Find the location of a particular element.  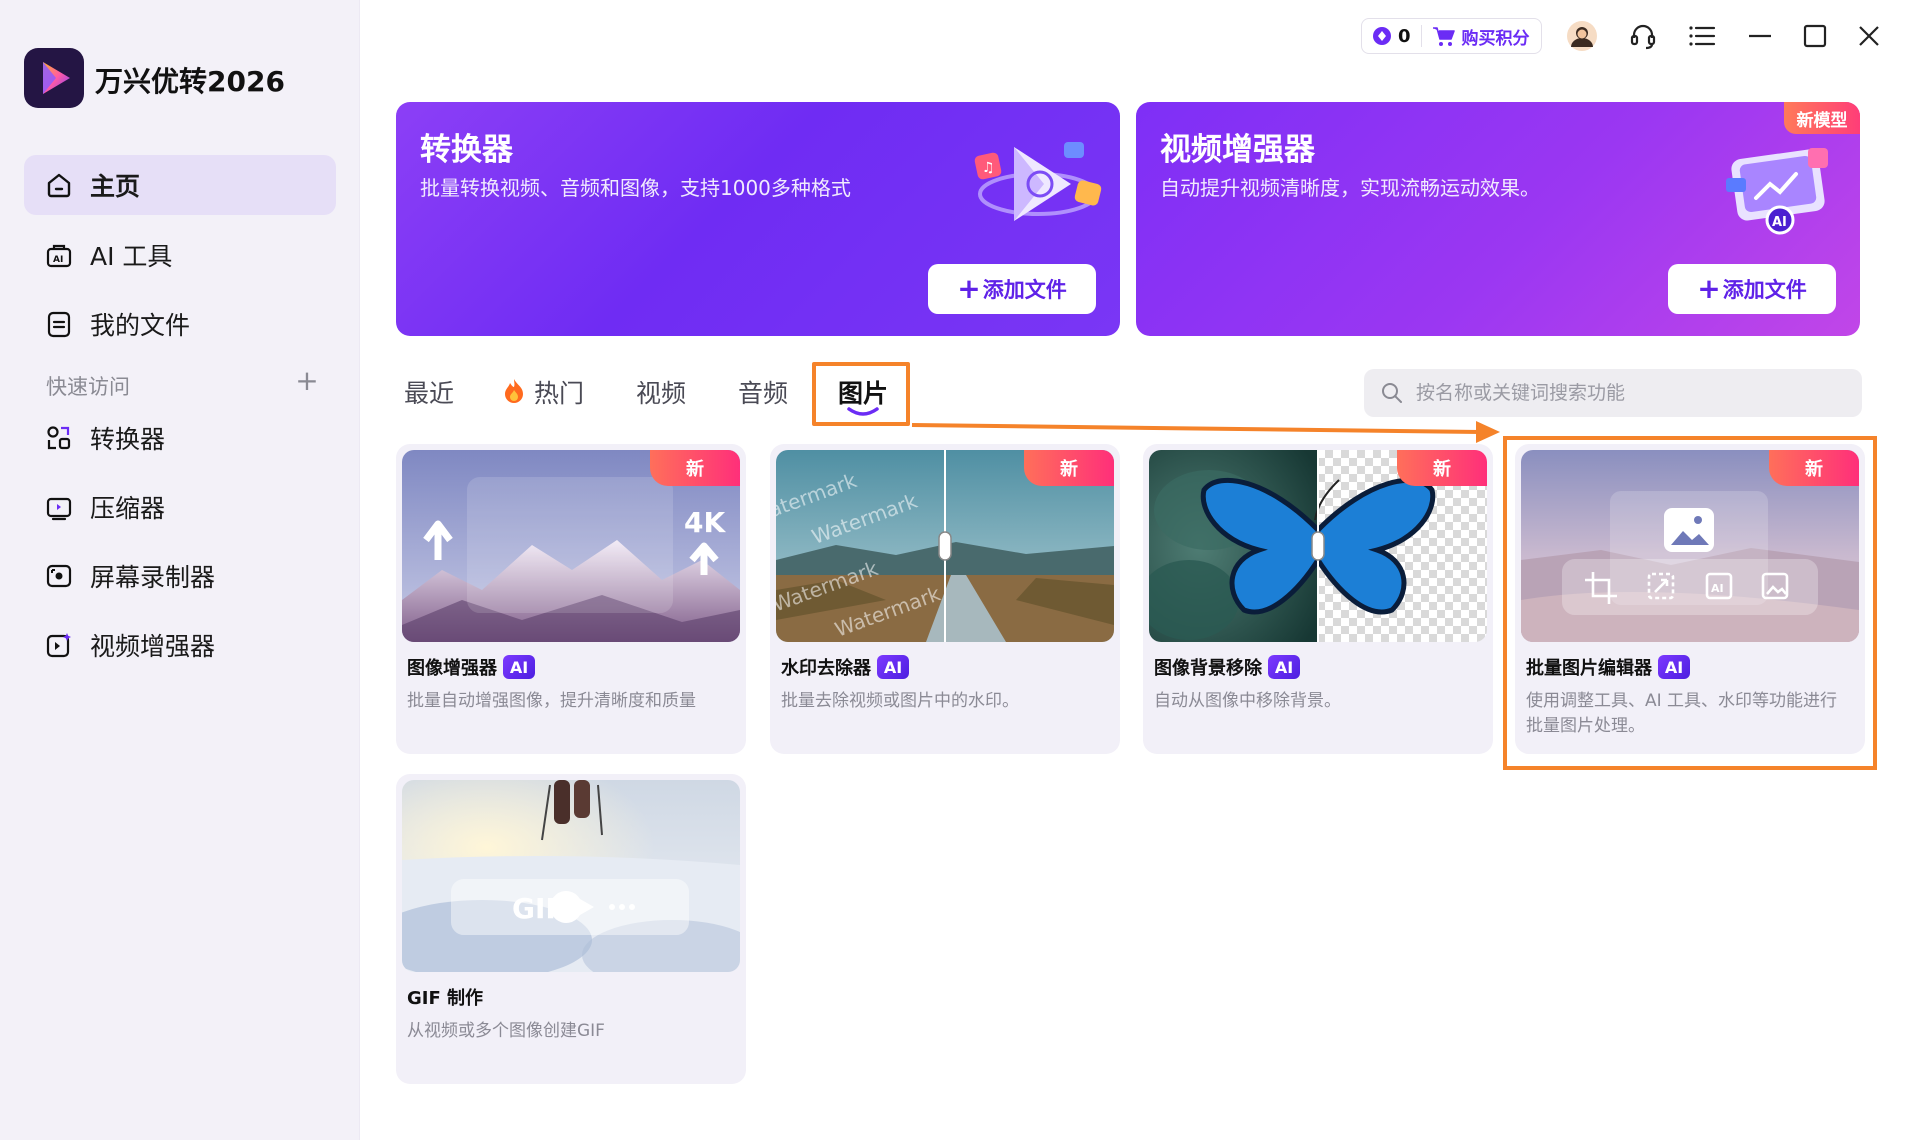

tool-card-image-enhancer: 4K 新 图像增强器 AI 批量自动增强图像，提升清晰度和质量 is located at coordinates (571, 599).